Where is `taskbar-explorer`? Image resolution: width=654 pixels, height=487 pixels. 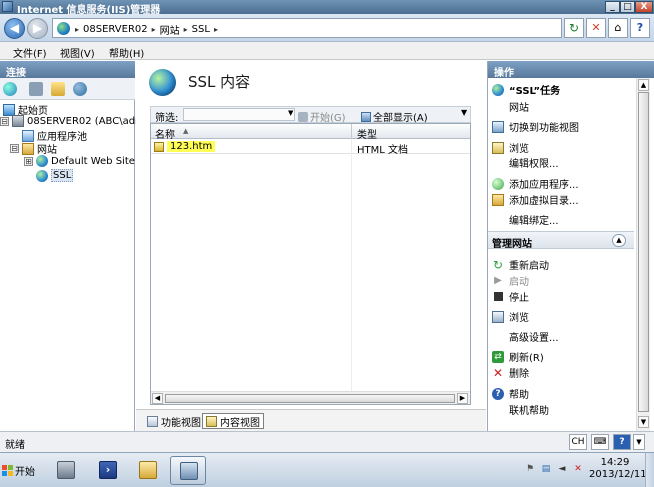 taskbar-explorer is located at coordinates (148, 470).